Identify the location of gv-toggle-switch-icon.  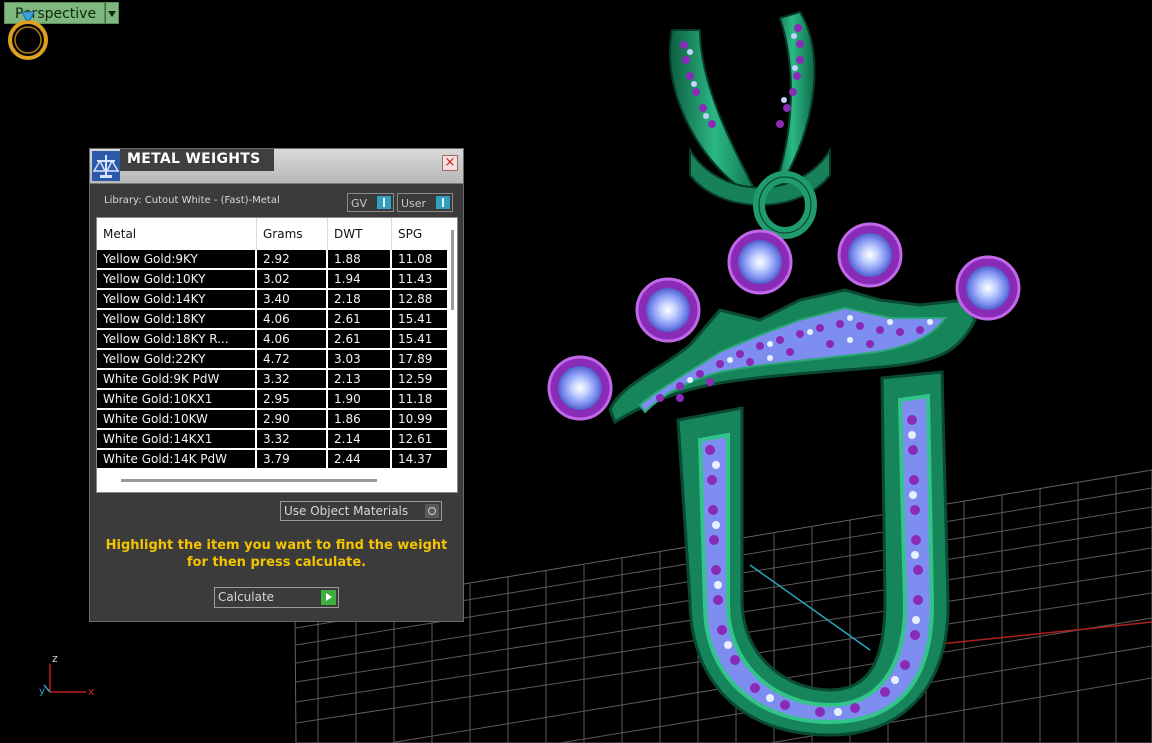
(384, 202).